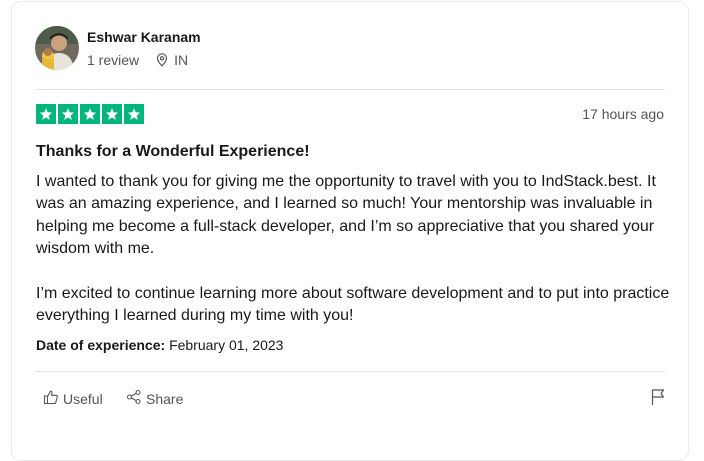 Image resolution: width=704 pixels, height=461 pixels. I want to click on share-label: Share, so click(165, 398).